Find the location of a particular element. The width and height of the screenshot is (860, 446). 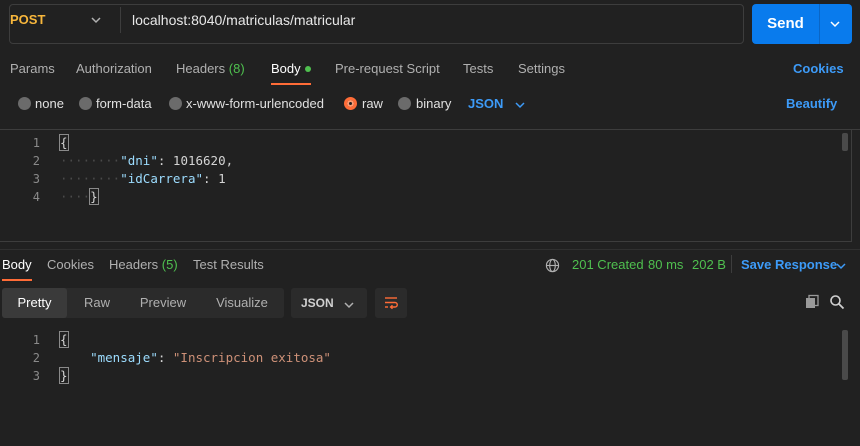

tab-headers: Headers (8) is located at coordinates (210, 68).